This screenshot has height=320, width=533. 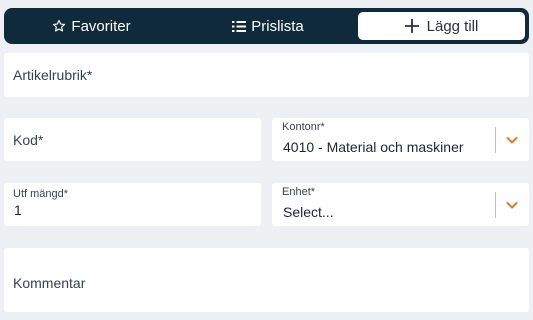 I want to click on quantity-value: 1, so click(x=18, y=210).